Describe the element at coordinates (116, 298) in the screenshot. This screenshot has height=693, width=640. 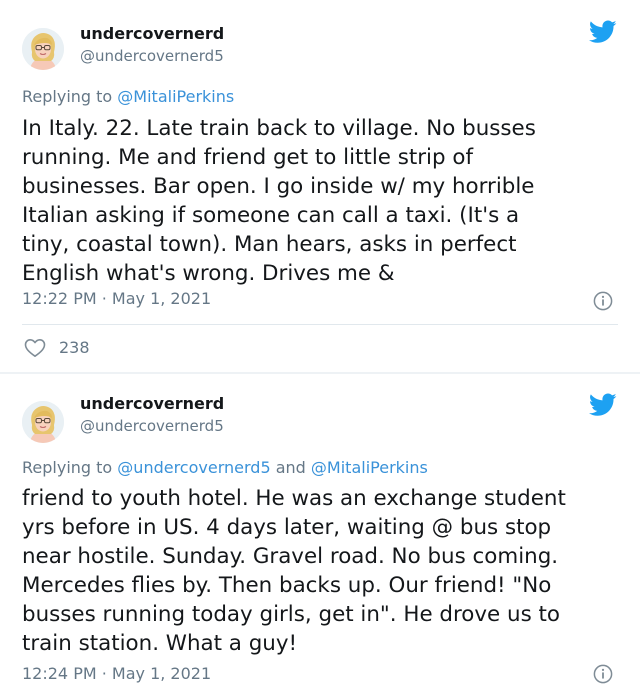
I see `tweet-timestamp: 12:22 PM · May 1, 2021` at that location.